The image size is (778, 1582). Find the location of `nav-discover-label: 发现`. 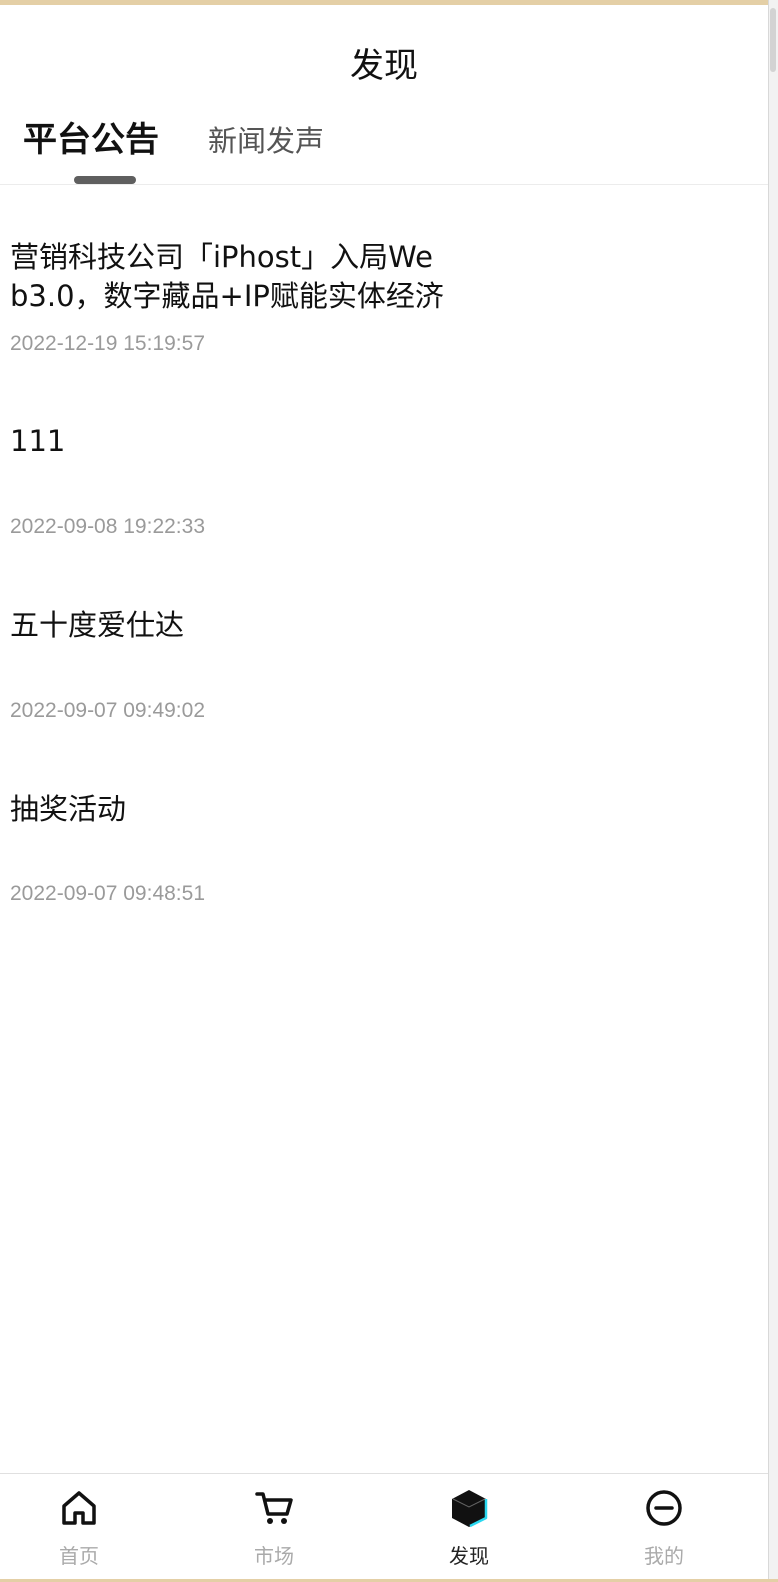

nav-discover-label: 发现 is located at coordinates (469, 1556).